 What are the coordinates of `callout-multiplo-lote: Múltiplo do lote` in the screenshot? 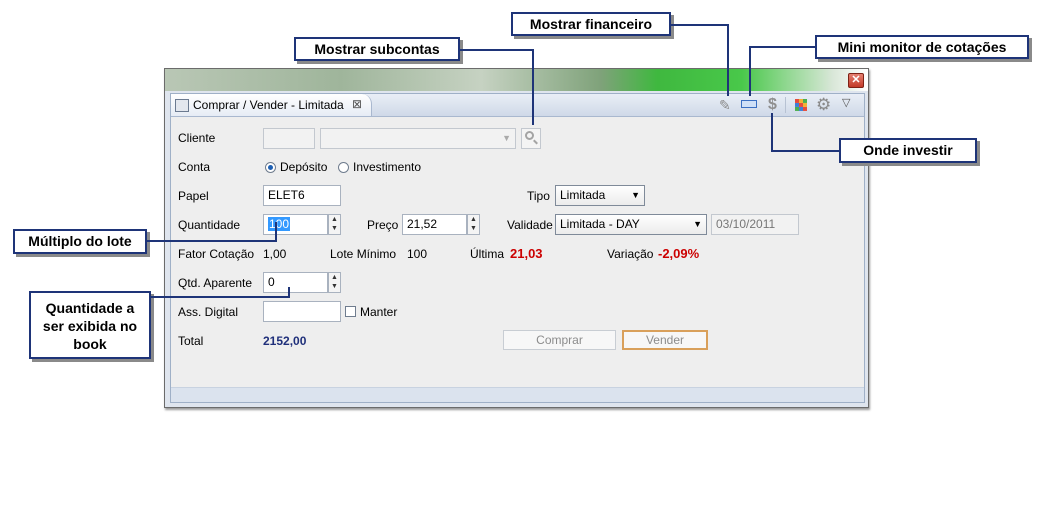 It's located at (80, 241).